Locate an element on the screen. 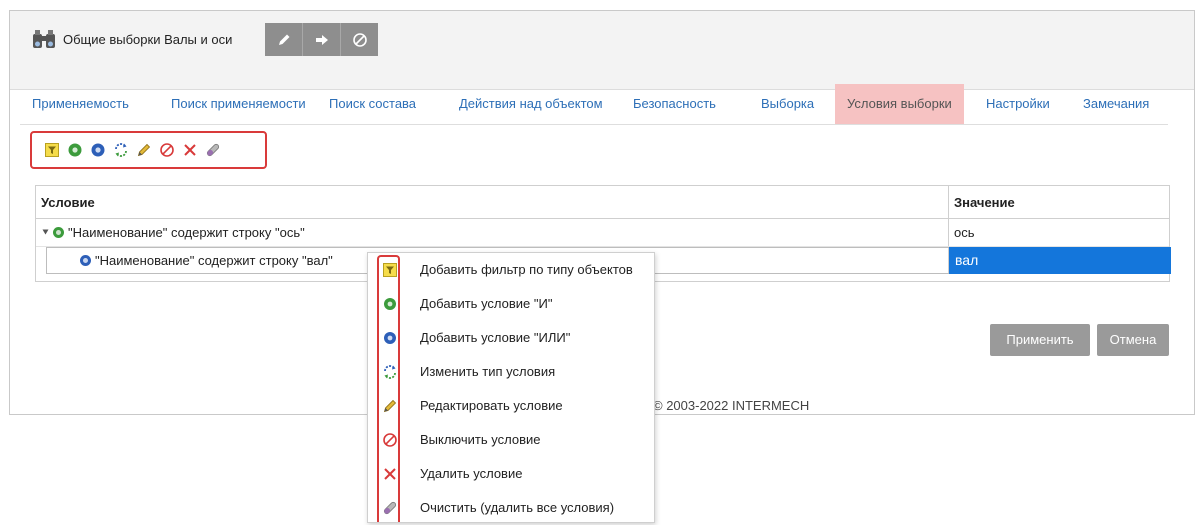  add-or-condition-button is located at coordinates (97, 150).